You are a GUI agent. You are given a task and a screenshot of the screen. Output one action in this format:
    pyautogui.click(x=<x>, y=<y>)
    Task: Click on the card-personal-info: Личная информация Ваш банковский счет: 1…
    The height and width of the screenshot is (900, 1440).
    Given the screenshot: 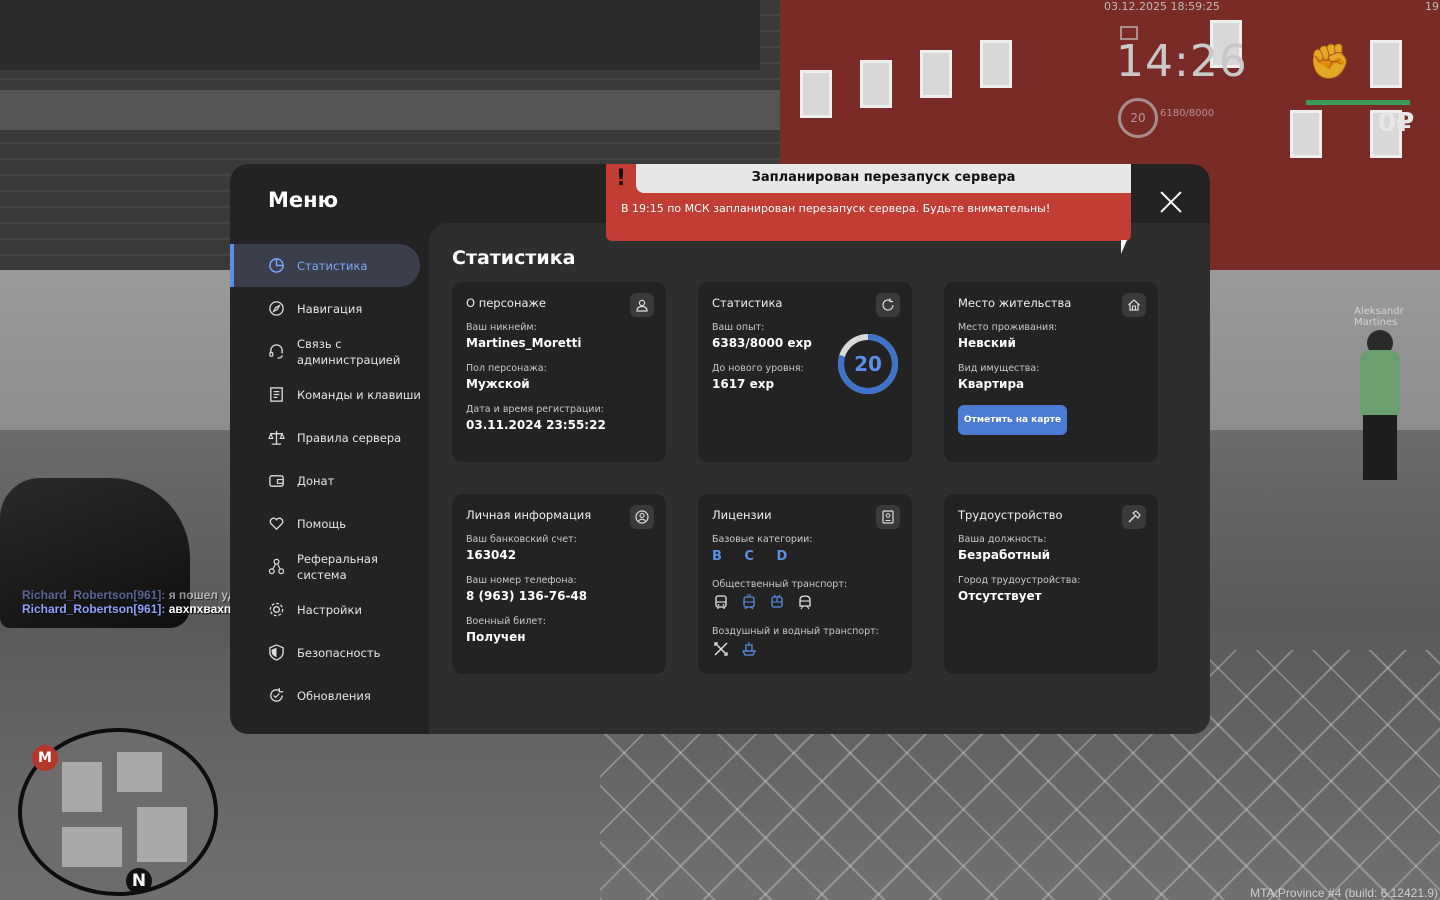 What is the action you would take?
    pyautogui.click(x=559, y=584)
    